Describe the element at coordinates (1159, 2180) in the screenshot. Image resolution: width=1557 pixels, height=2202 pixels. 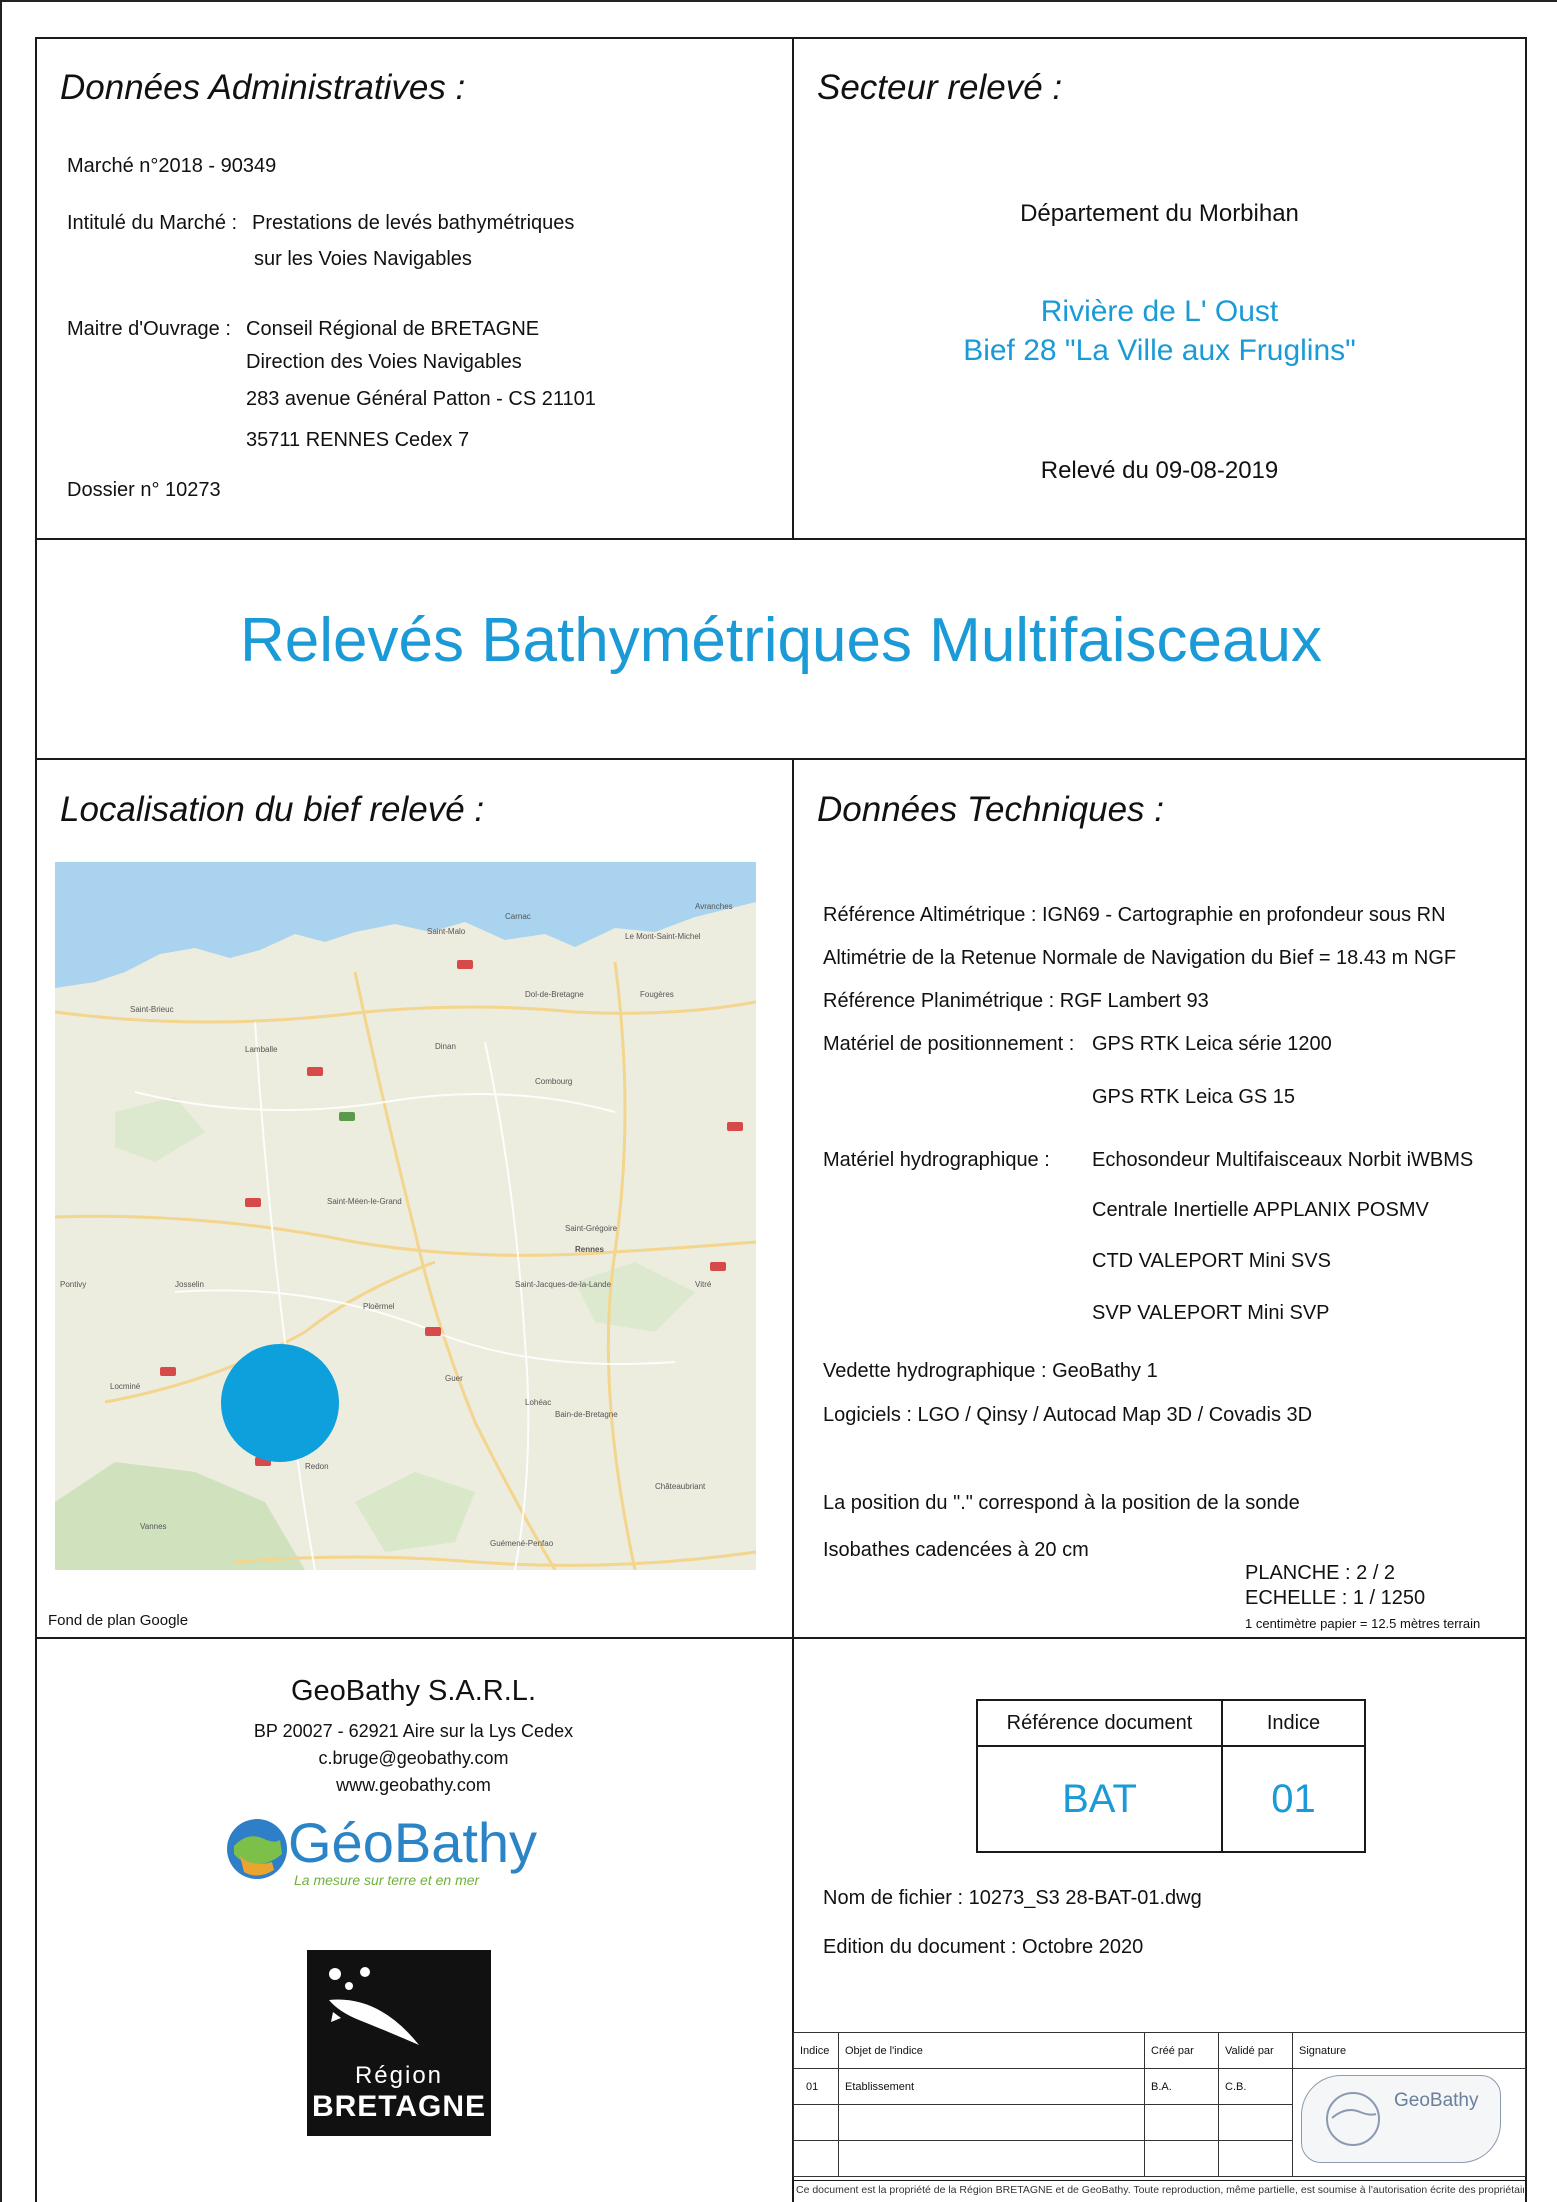
I see `footer-top-line` at that location.